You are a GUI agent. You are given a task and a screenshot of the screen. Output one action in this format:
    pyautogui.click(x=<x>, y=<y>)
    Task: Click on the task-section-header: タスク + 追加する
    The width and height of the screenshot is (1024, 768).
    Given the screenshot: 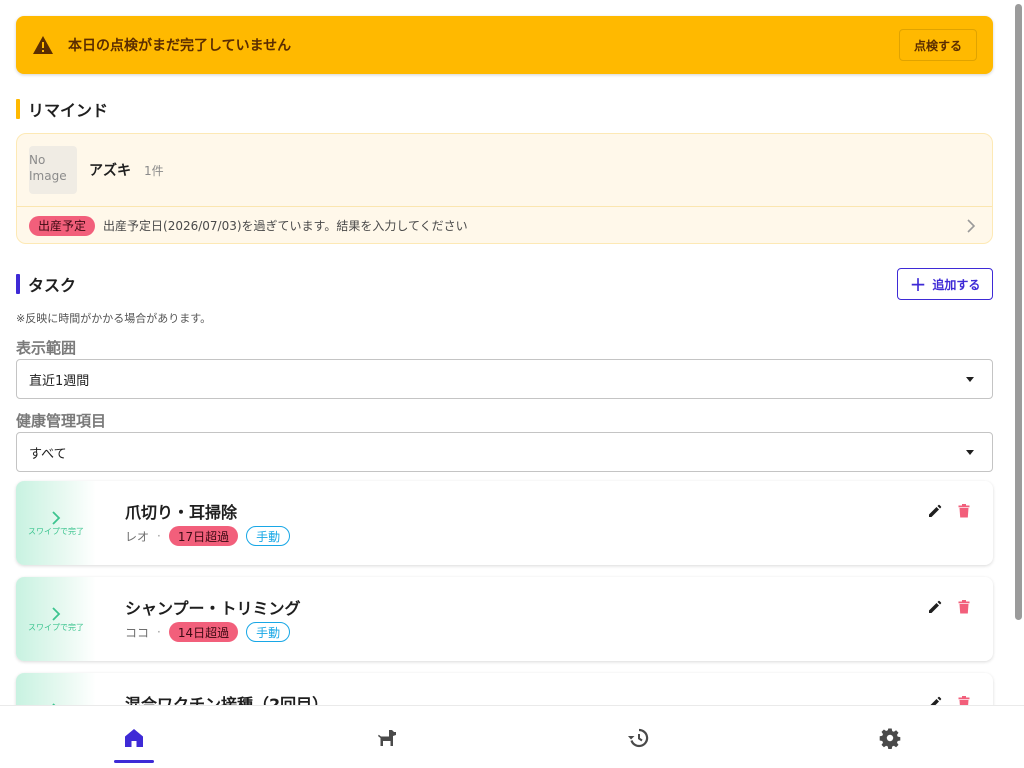 What is the action you would take?
    pyautogui.click(x=504, y=284)
    